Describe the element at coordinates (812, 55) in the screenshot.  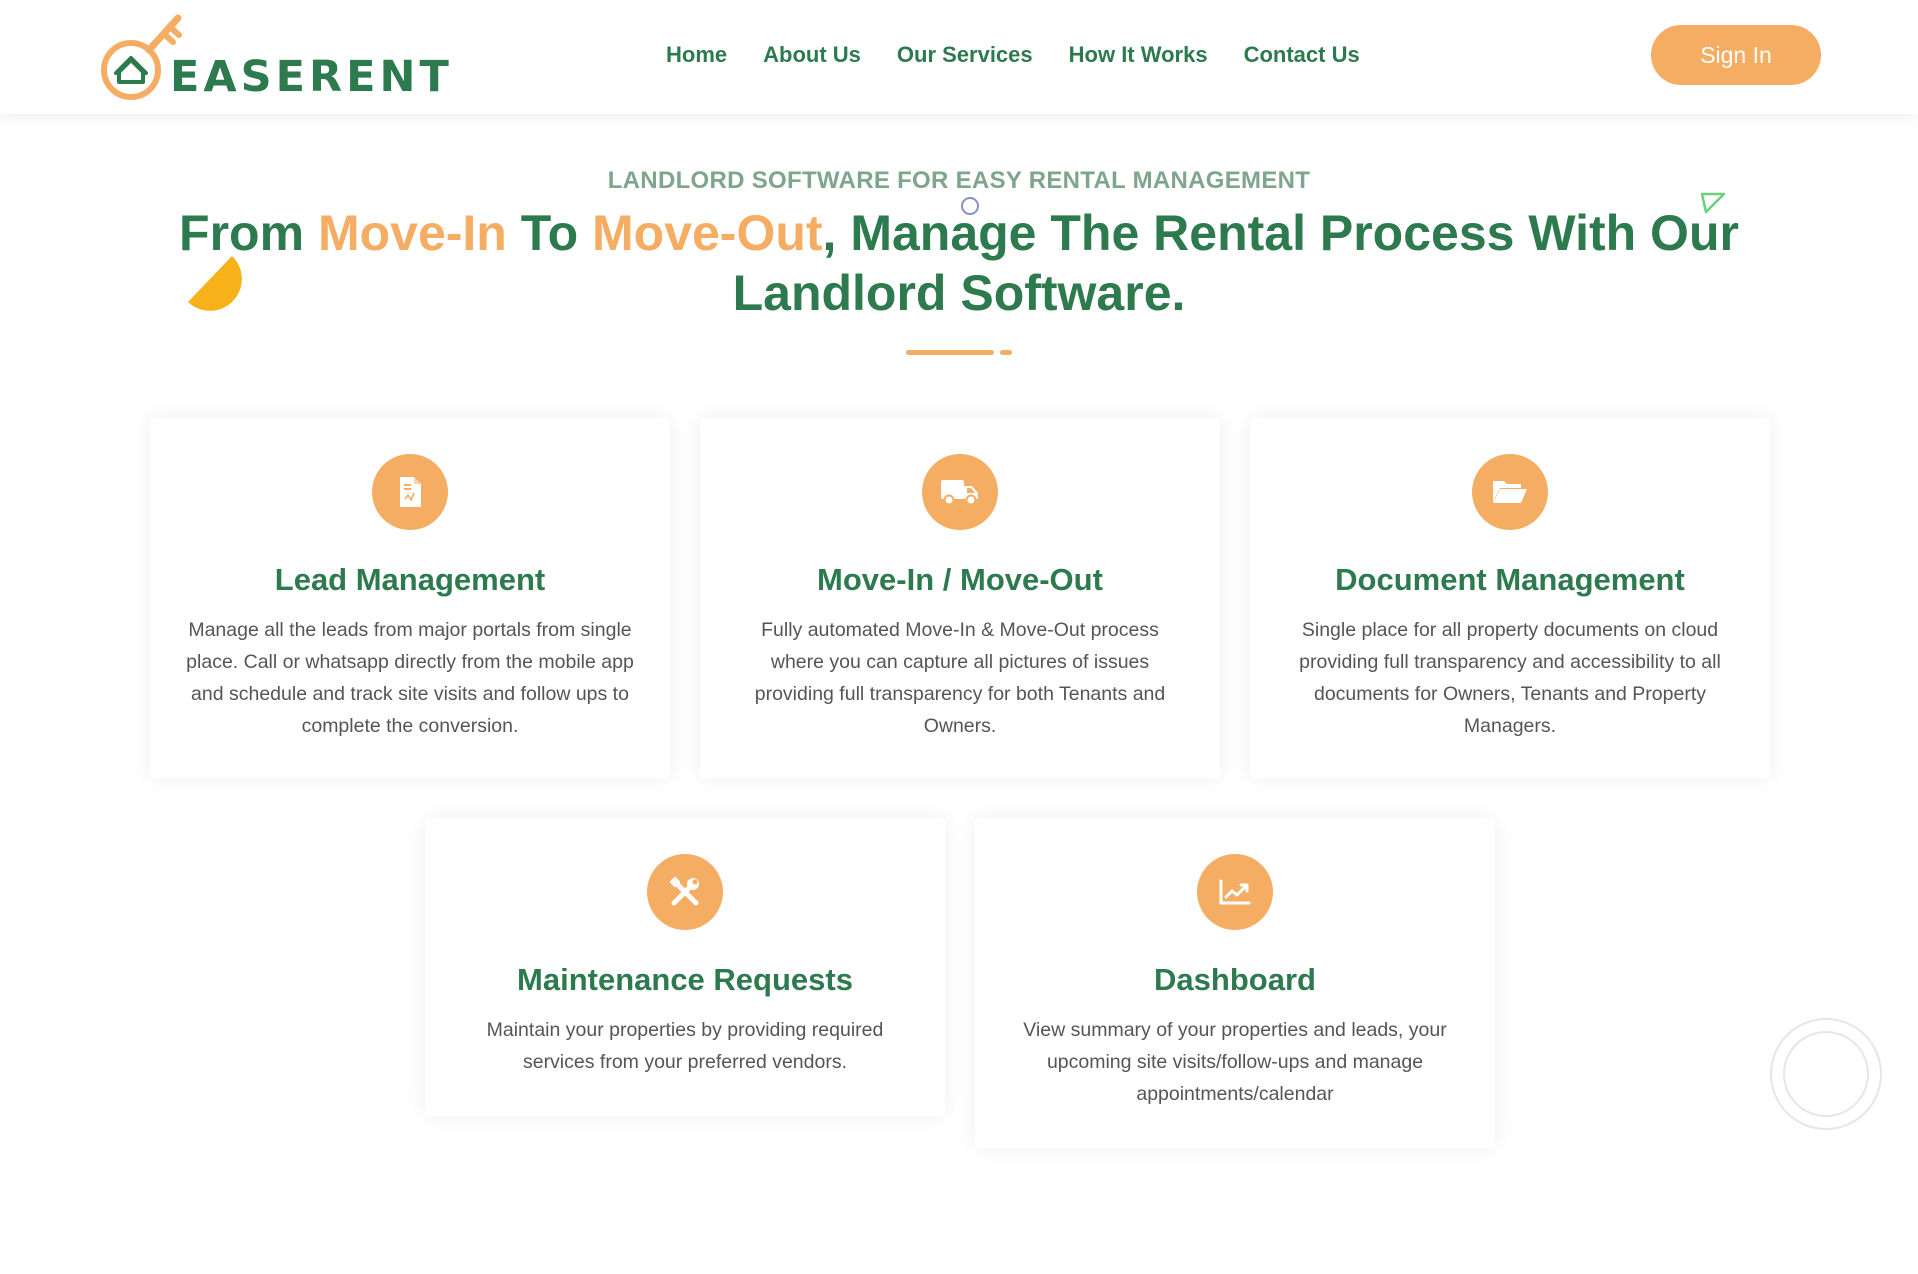
I see `nav-about-us: About Us` at that location.